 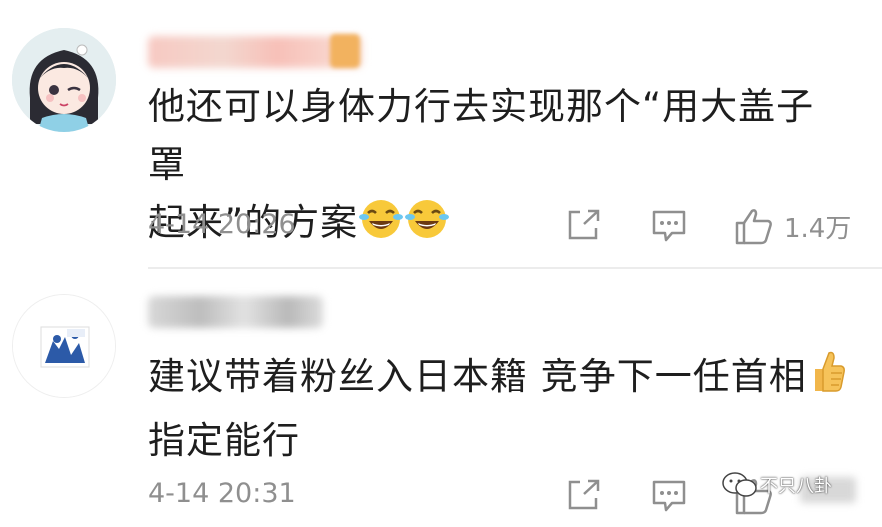 I want to click on like-button: 1.4万, so click(x=792, y=226).